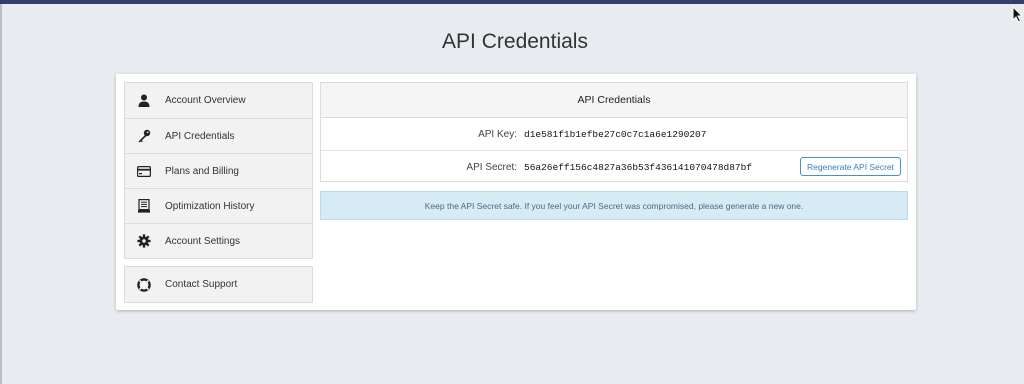 The image size is (1024, 384). I want to click on sidebar-item-label: API Credentials, so click(200, 136).